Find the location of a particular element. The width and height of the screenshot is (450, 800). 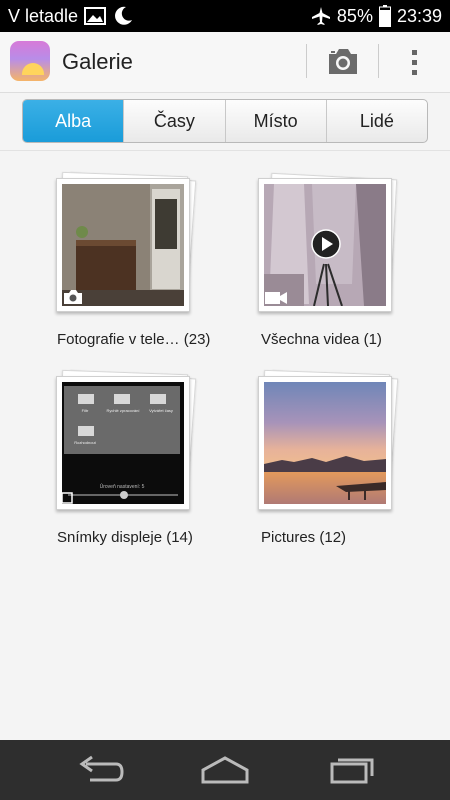

album-label: Fotografie v tele… (23) is located at coordinates (133, 339).